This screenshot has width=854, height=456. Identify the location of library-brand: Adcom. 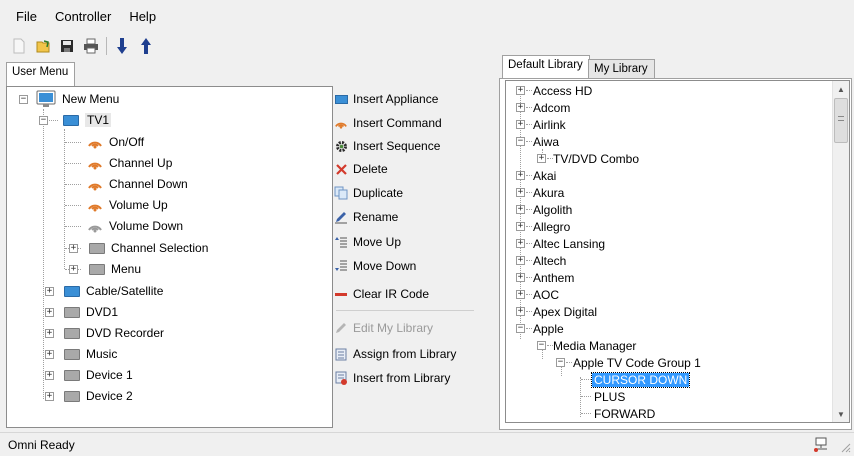
(551, 107).